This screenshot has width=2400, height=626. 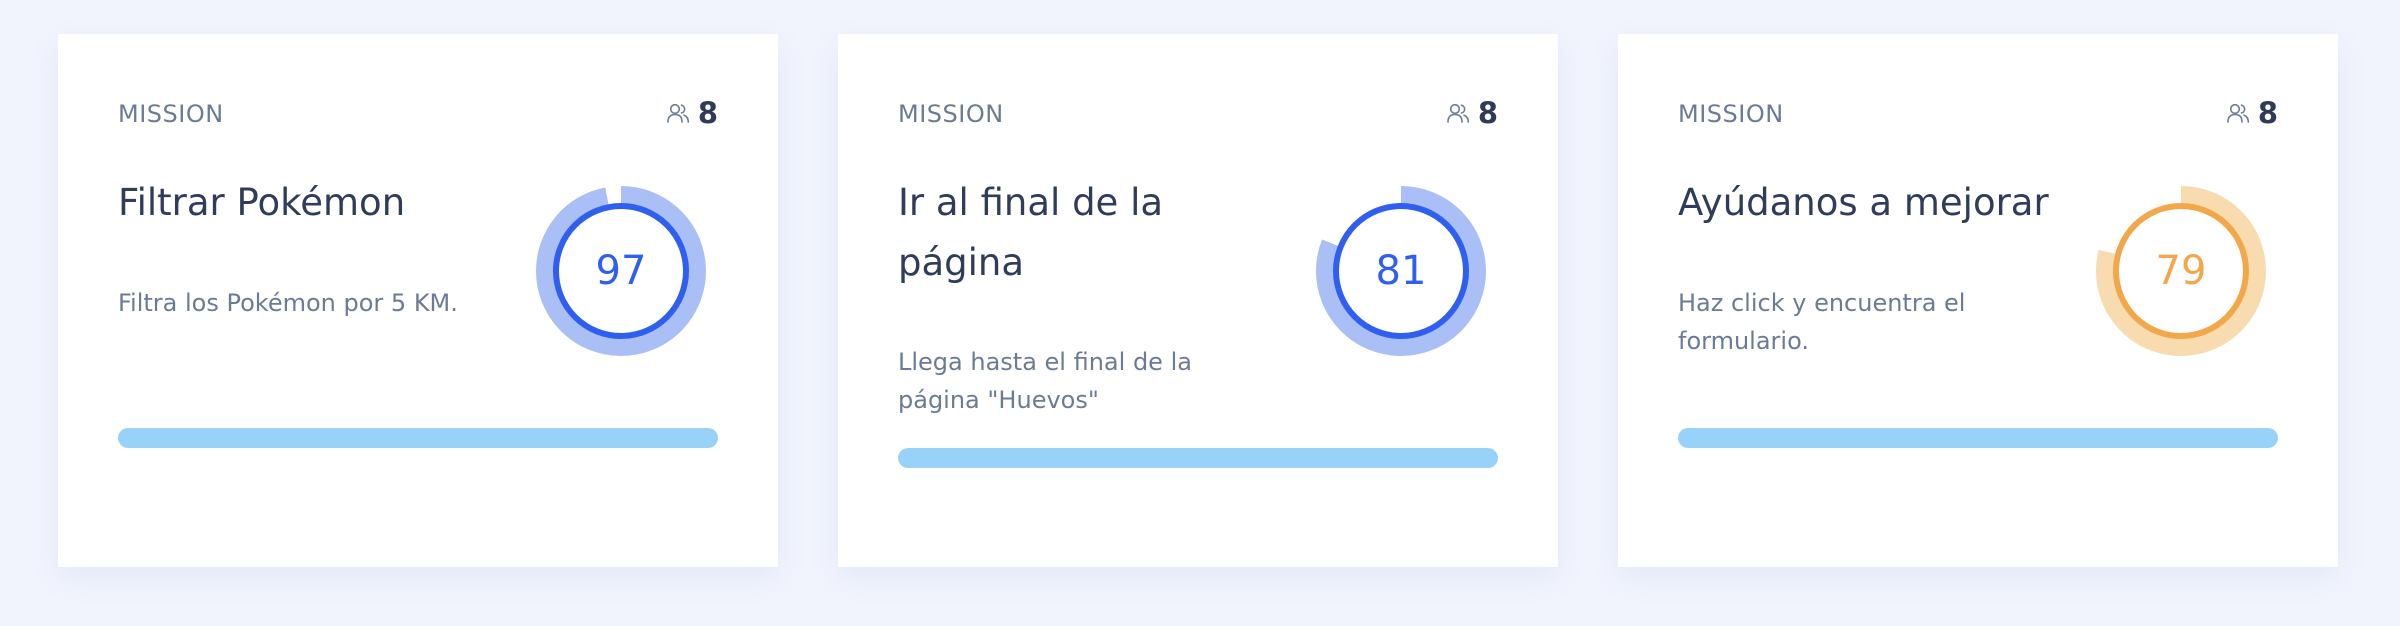 What do you see at coordinates (1031, 232) in the screenshot?
I see `mission-title: Ir al final de la página` at bounding box center [1031, 232].